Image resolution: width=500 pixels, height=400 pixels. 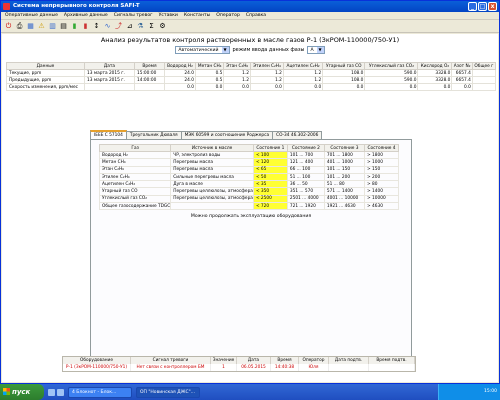 What do you see at coordinates (391, 73) in the screenshot?
I see `cell: 590.0` at bounding box center [391, 73].